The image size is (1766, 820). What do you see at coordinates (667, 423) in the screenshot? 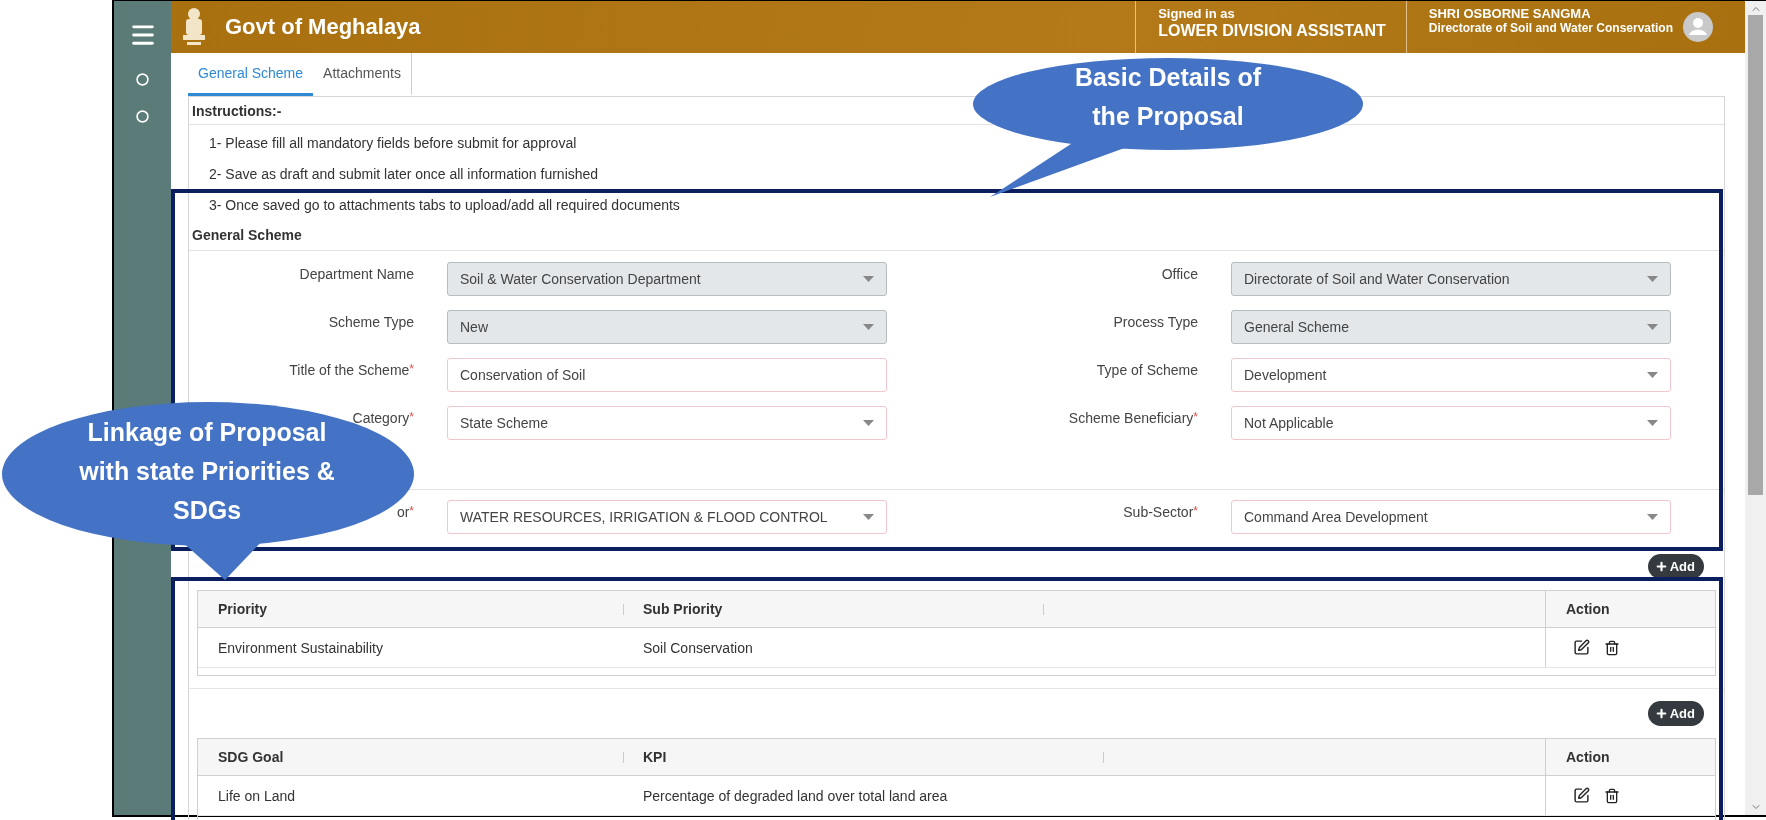
I see `dropdown-field: State Scheme` at bounding box center [667, 423].